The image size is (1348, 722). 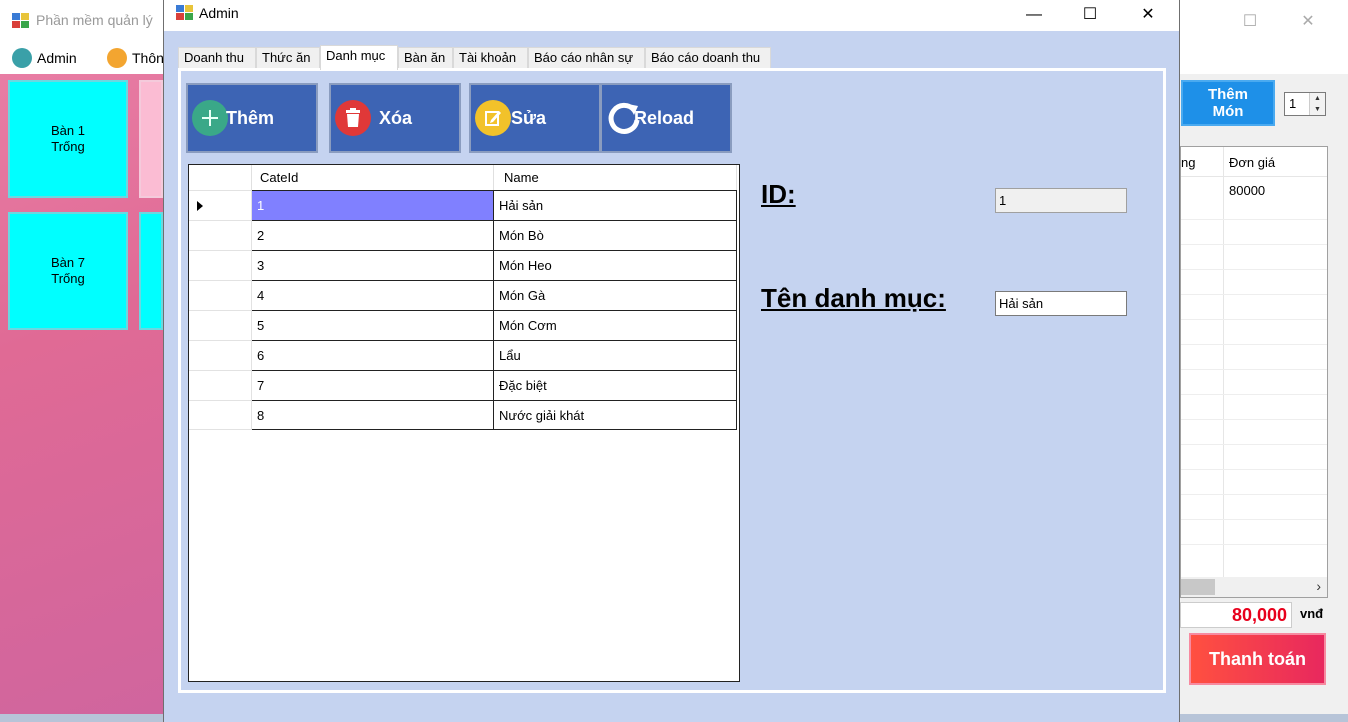 What do you see at coordinates (373, 295) in the screenshot?
I see `cell-cateid: 4` at bounding box center [373, 295].